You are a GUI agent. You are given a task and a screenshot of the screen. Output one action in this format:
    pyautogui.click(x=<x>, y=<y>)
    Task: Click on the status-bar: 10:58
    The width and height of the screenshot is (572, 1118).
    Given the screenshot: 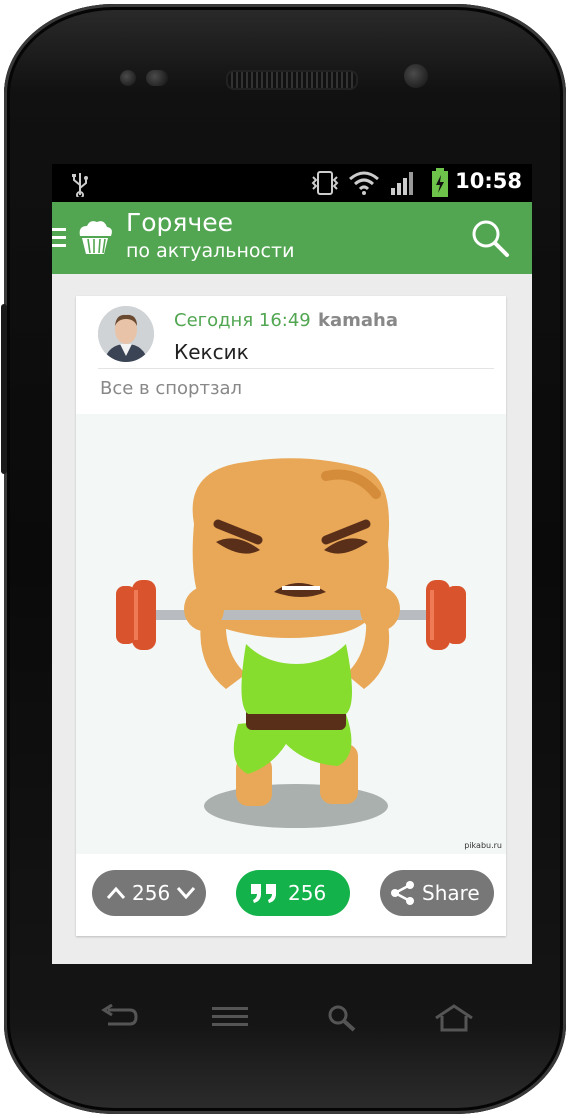 What is the action you would take?
    pyautogui.click(x=292, y=183)
    